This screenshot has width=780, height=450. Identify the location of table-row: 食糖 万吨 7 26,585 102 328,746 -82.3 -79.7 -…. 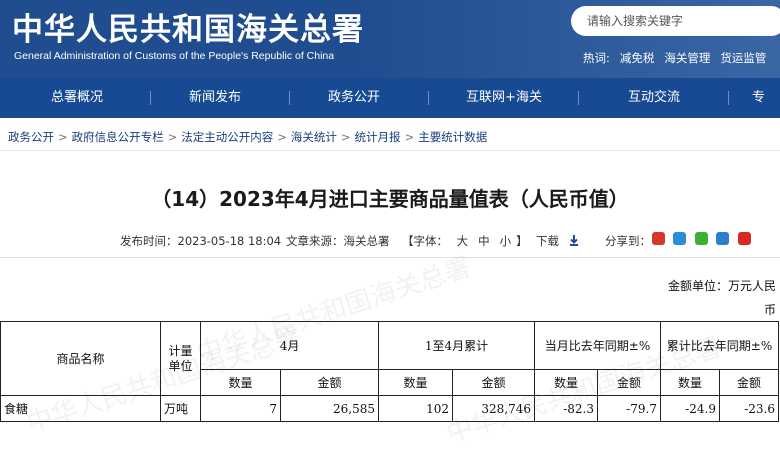
(390, 408).